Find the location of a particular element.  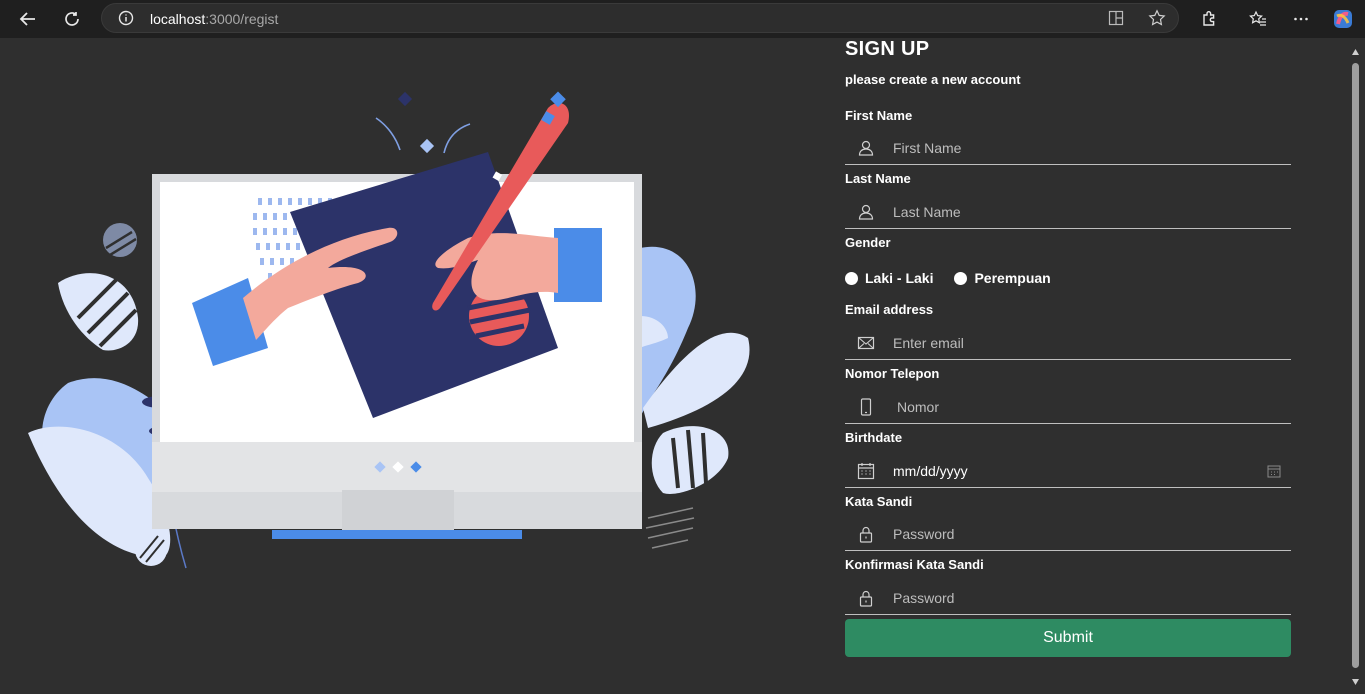

email-field: Enter email is located at coordinates (1068, 342).